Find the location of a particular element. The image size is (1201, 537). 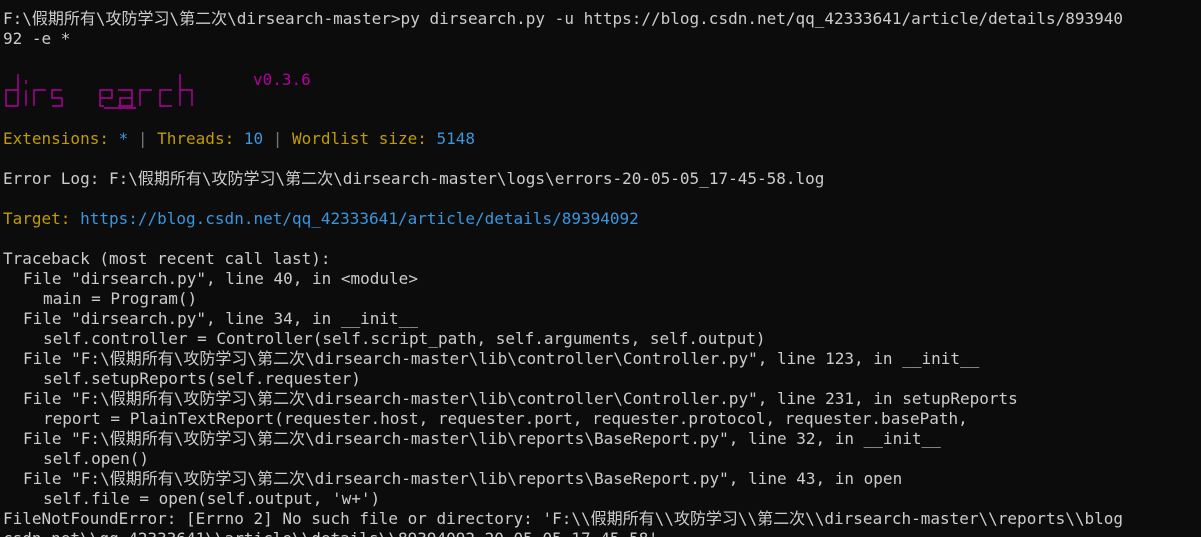

extensions-label: Extensions: is located at coordinates (61, 138).